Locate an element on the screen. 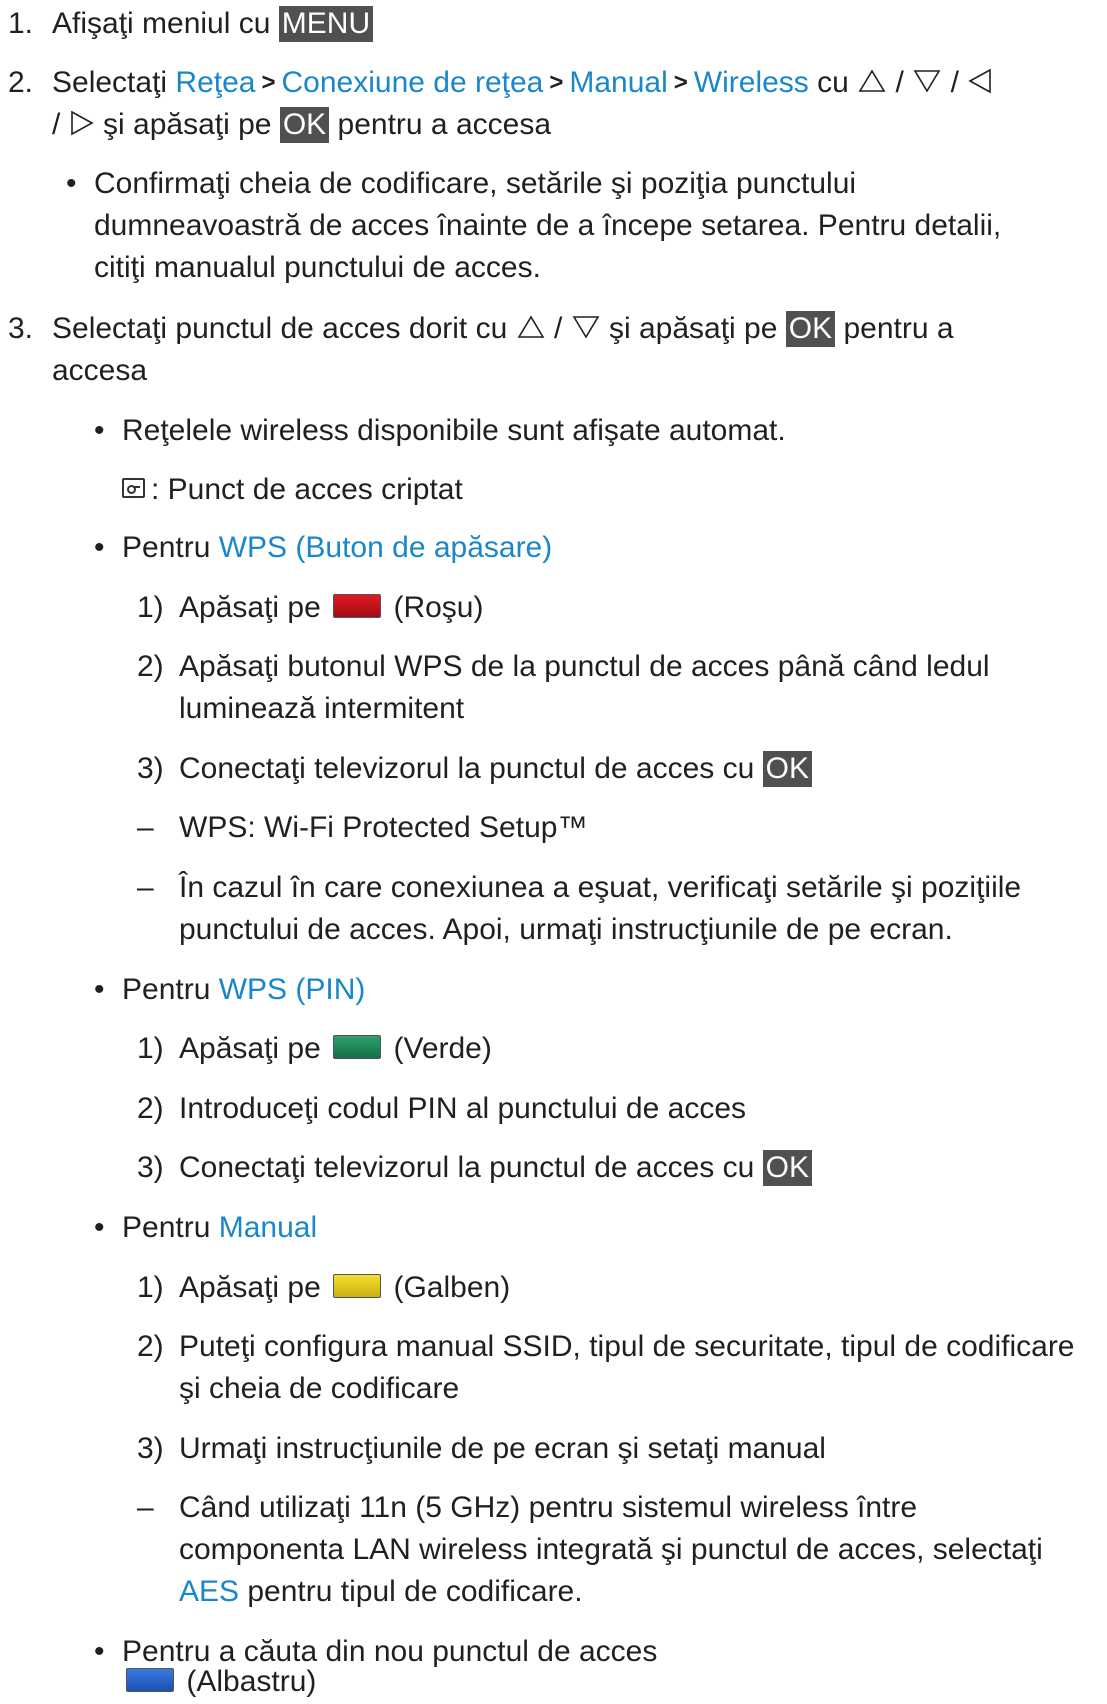 This screenshot has width=1107, height=1704. step-number: 3. is located at coordinates (21, 328).